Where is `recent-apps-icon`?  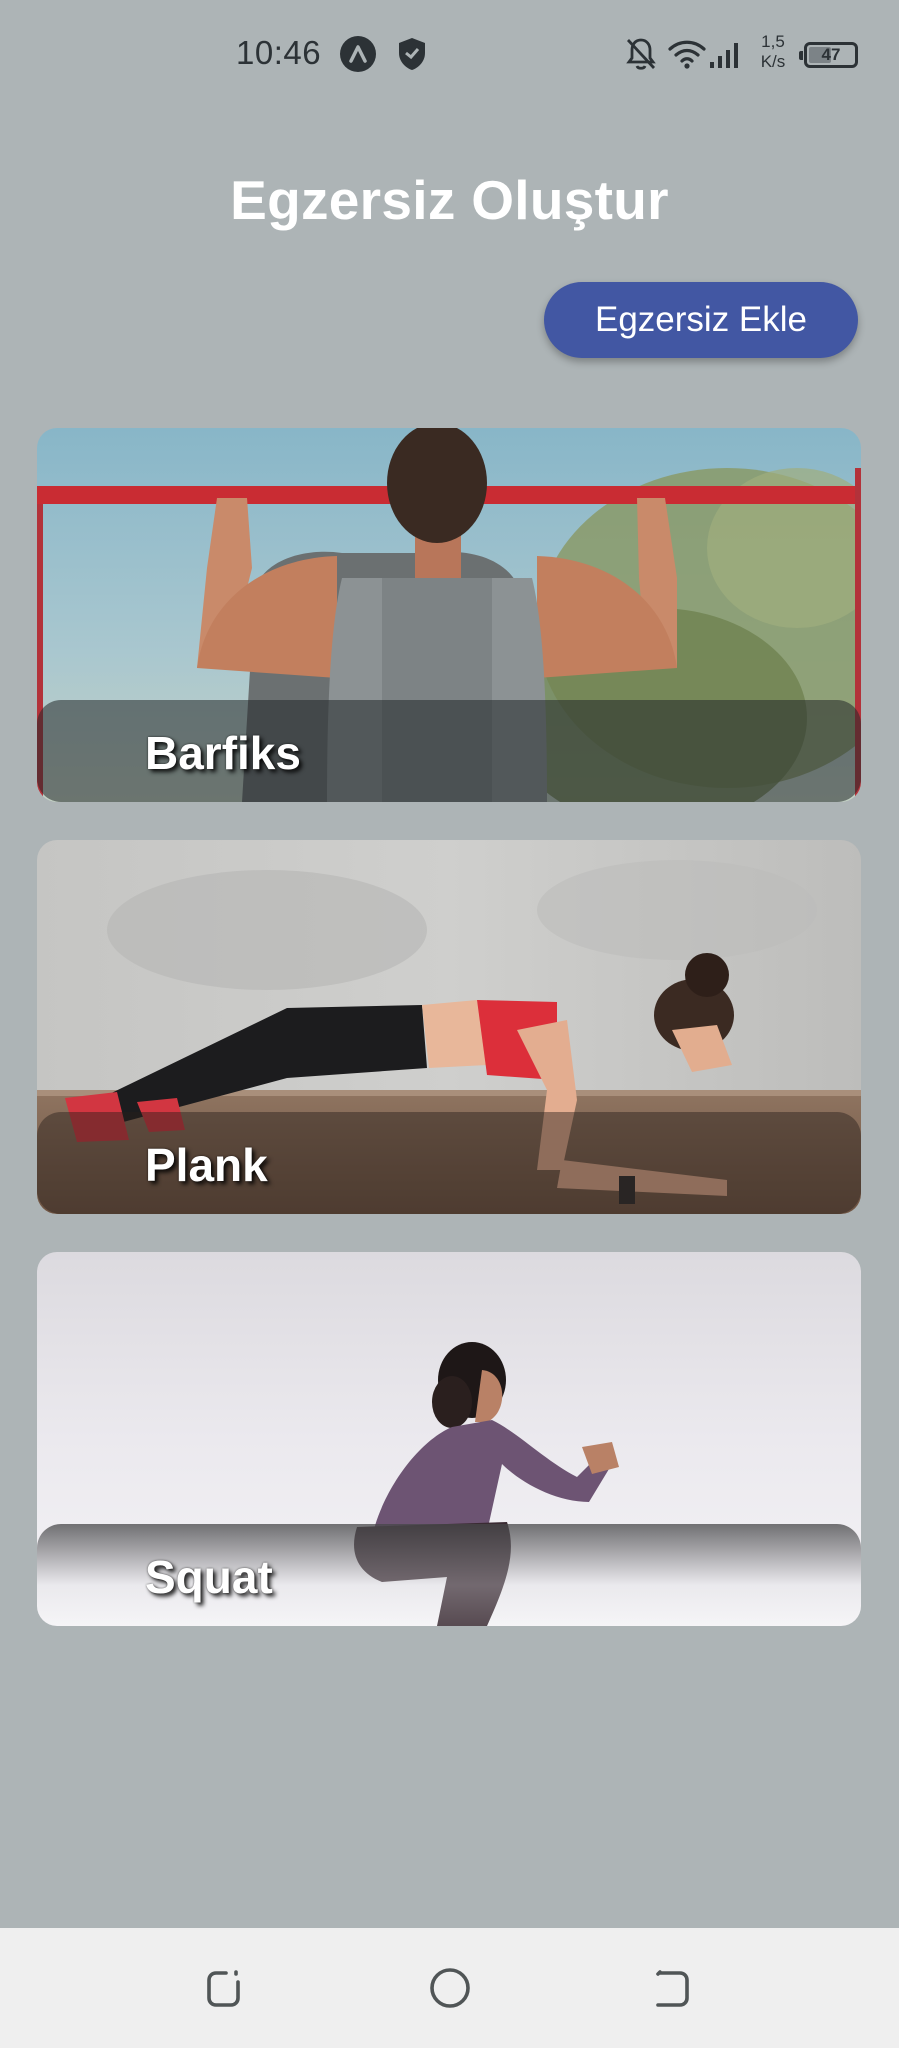 recent-apps-icon is located at coordinates (224, 1988).